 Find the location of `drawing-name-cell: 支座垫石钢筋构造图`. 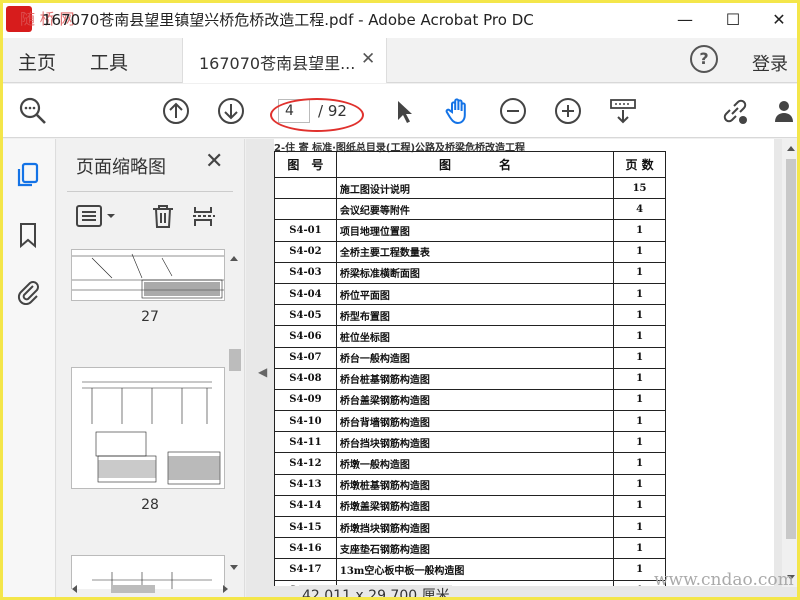

drawing-name-cell: 支座垫石钢筋构造图 is located at coordinates (475, 548).